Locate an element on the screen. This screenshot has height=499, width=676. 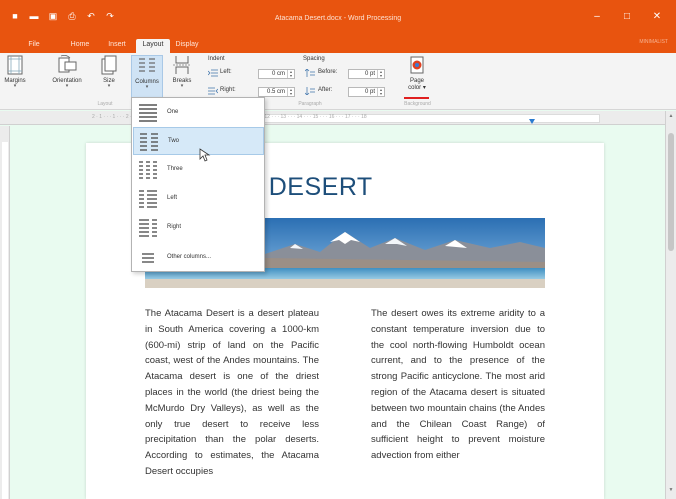
scroll-thumb is located at coordinates (671, 192).